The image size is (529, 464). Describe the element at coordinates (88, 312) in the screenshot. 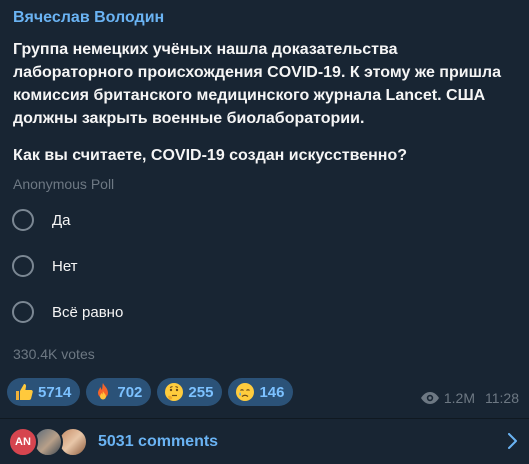

I see `poll-option-label: Всё равно` at that location.